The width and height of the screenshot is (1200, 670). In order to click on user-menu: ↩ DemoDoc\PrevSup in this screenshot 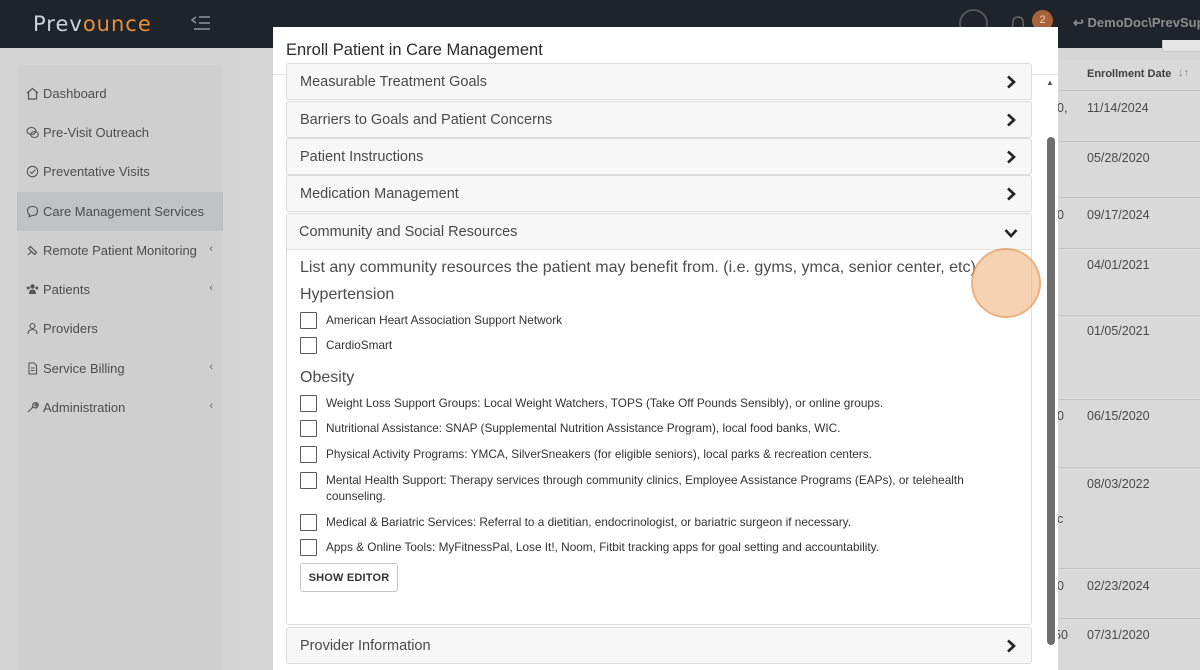, I will do `click(1136, 23)`.